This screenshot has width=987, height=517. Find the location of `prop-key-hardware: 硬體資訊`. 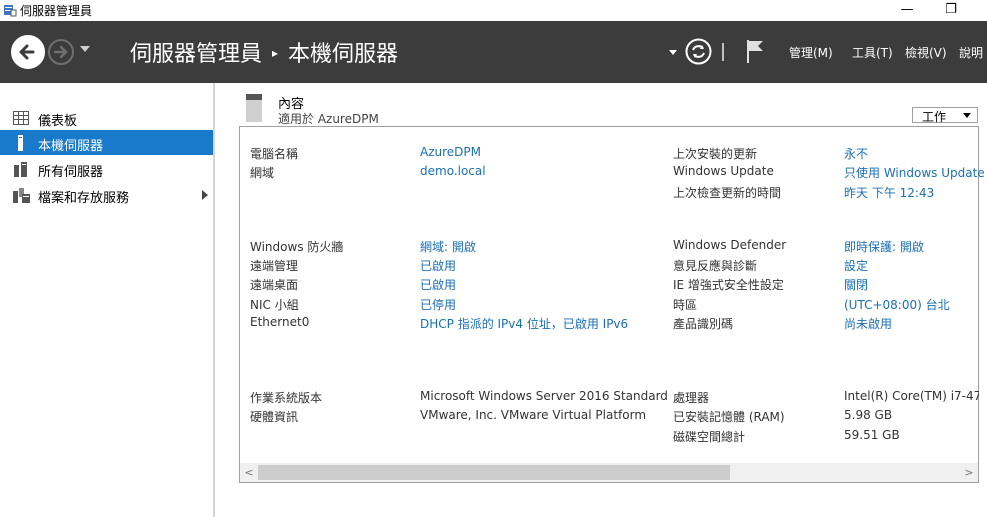

prop-key-hardware: 硬體資訊 is located at coordinates (274, 417).